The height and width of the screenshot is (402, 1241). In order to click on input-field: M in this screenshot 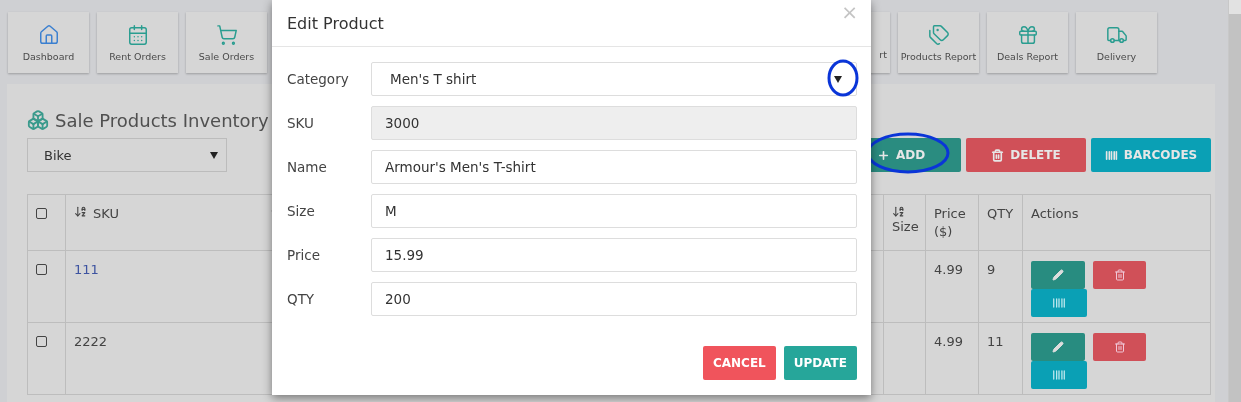, I will do `click(614, 211)`.